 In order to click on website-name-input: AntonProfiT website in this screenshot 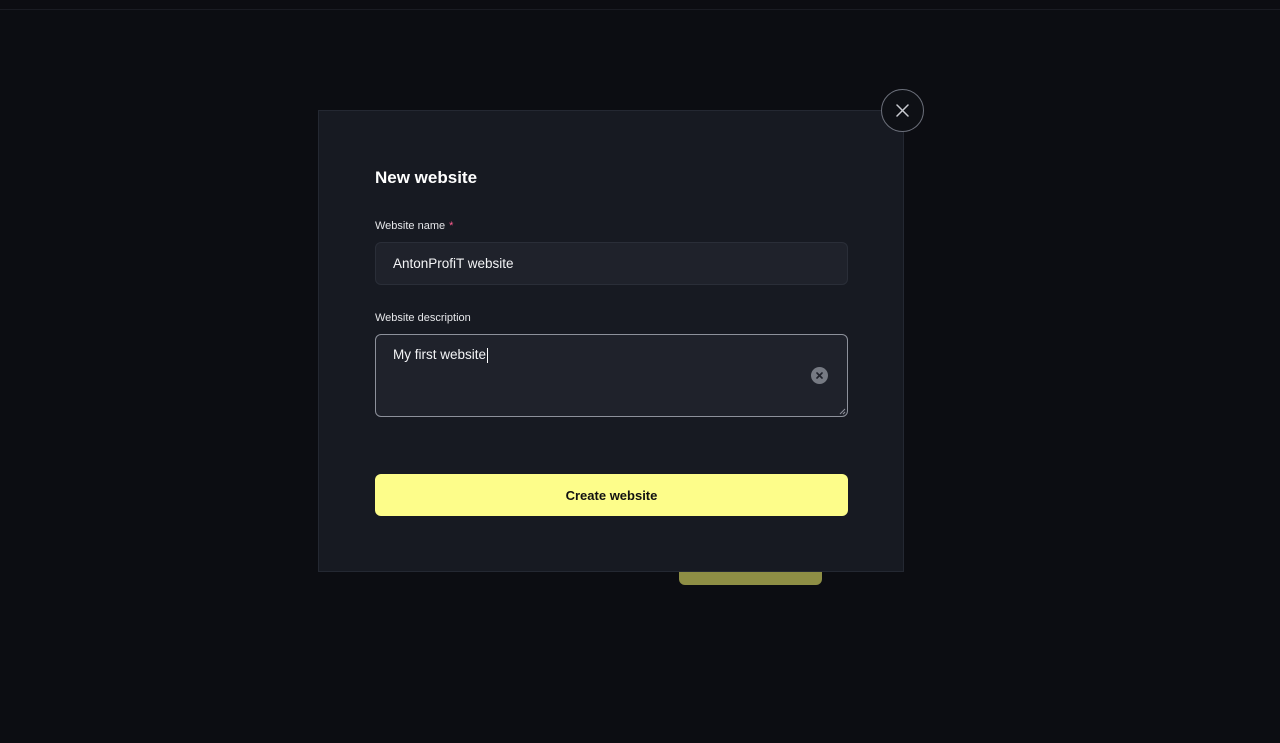, I will do `click(611, 263)`.